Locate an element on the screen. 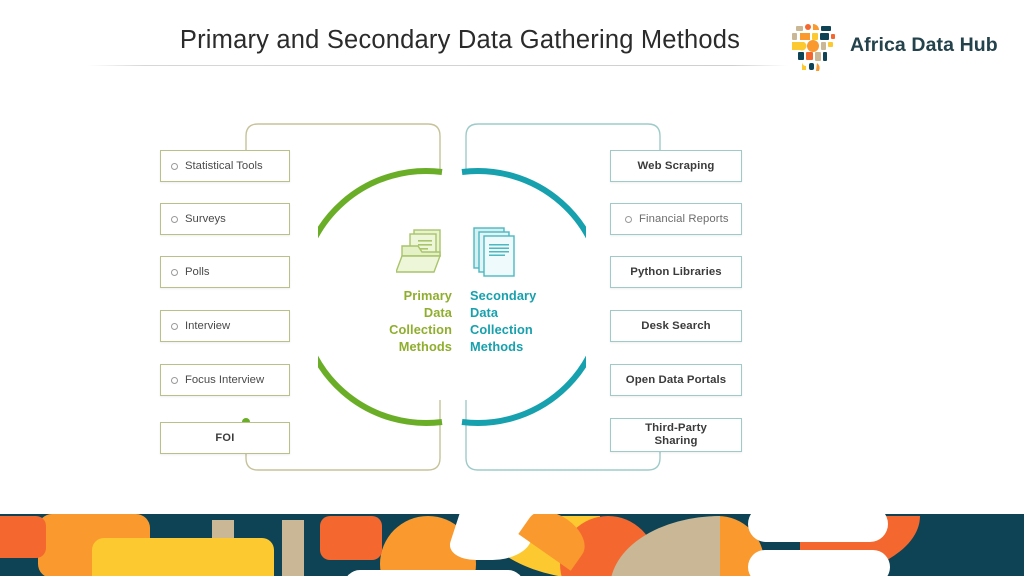  primary-method-item-label: Statistical Tools is located at coordinates (224, 166).